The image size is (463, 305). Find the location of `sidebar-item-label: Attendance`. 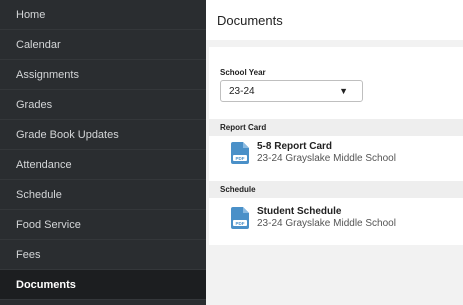

sidebar-item-label: Attendance is located at coordinates (44, 164).